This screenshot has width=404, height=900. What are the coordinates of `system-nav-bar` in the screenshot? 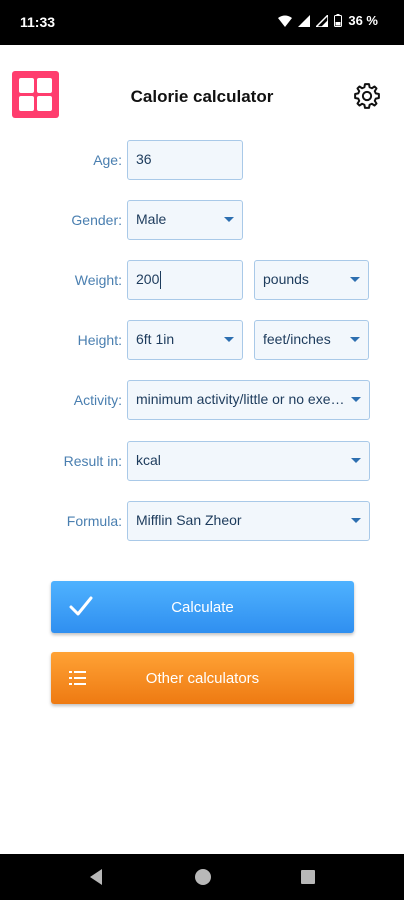 It's located at (202, 877).